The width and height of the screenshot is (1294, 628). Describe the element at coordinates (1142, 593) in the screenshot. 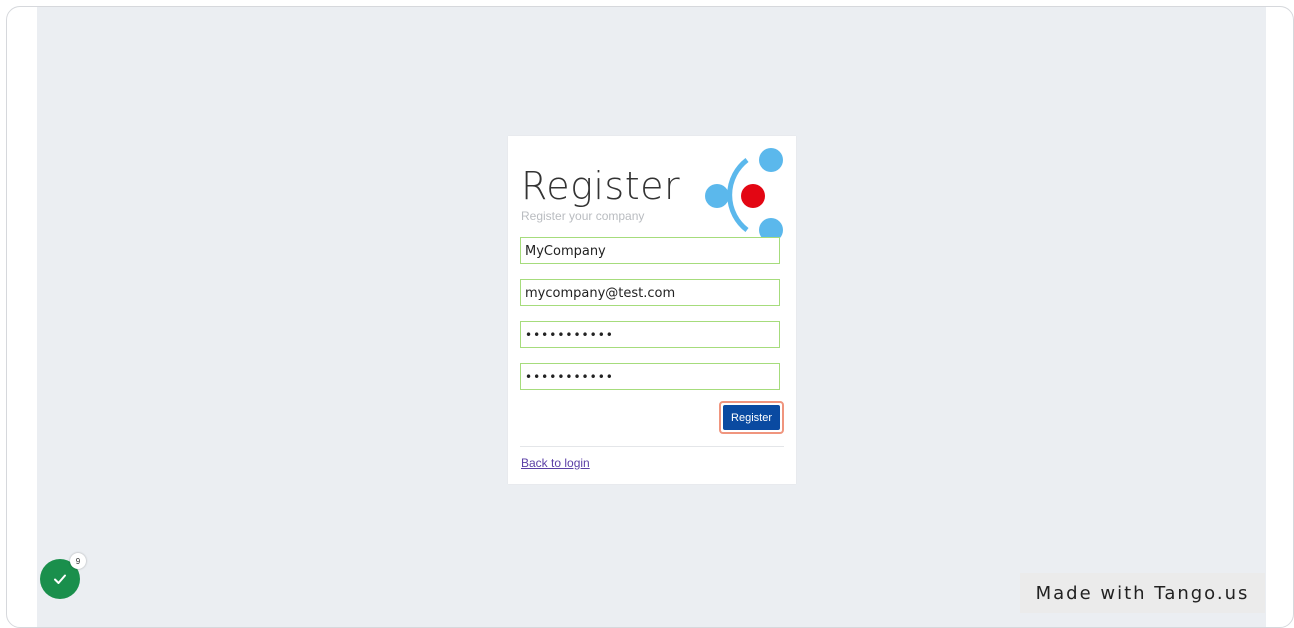

I see `tango-watermark: Made with Tango.us` at that location.